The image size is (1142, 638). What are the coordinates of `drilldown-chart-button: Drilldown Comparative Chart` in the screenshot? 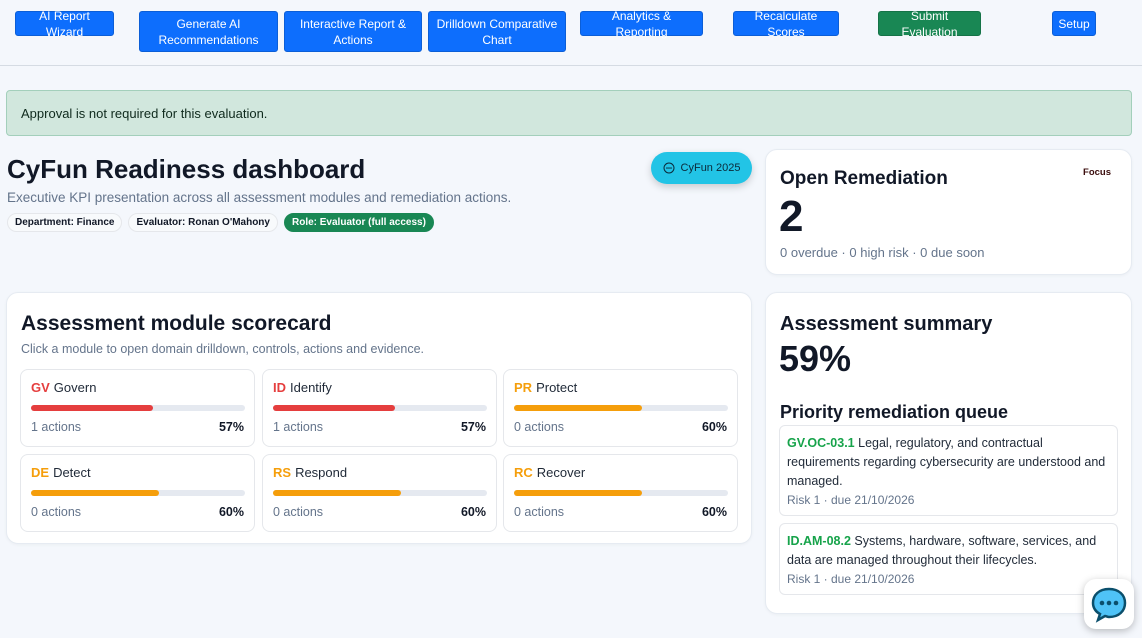 It's located at (497, 31).